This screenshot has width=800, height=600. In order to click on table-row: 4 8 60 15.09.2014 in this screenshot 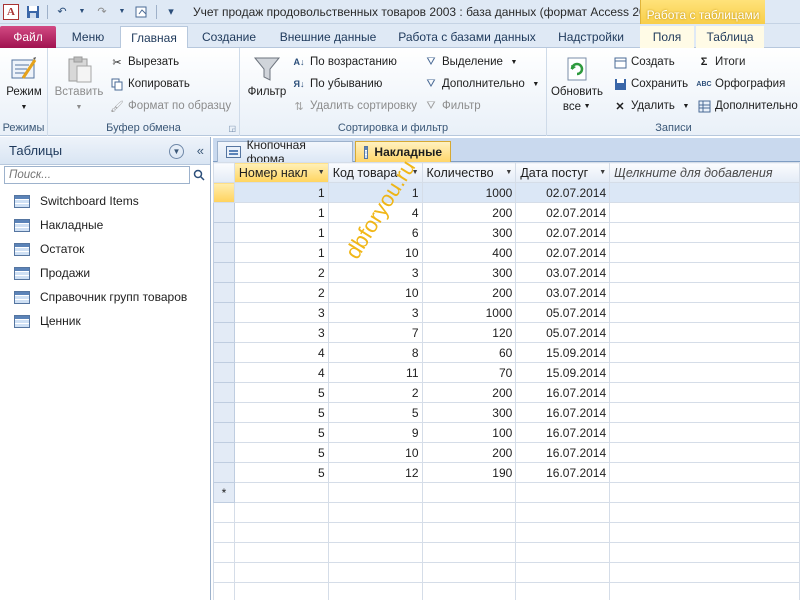, I will do `click(506, 352)`.